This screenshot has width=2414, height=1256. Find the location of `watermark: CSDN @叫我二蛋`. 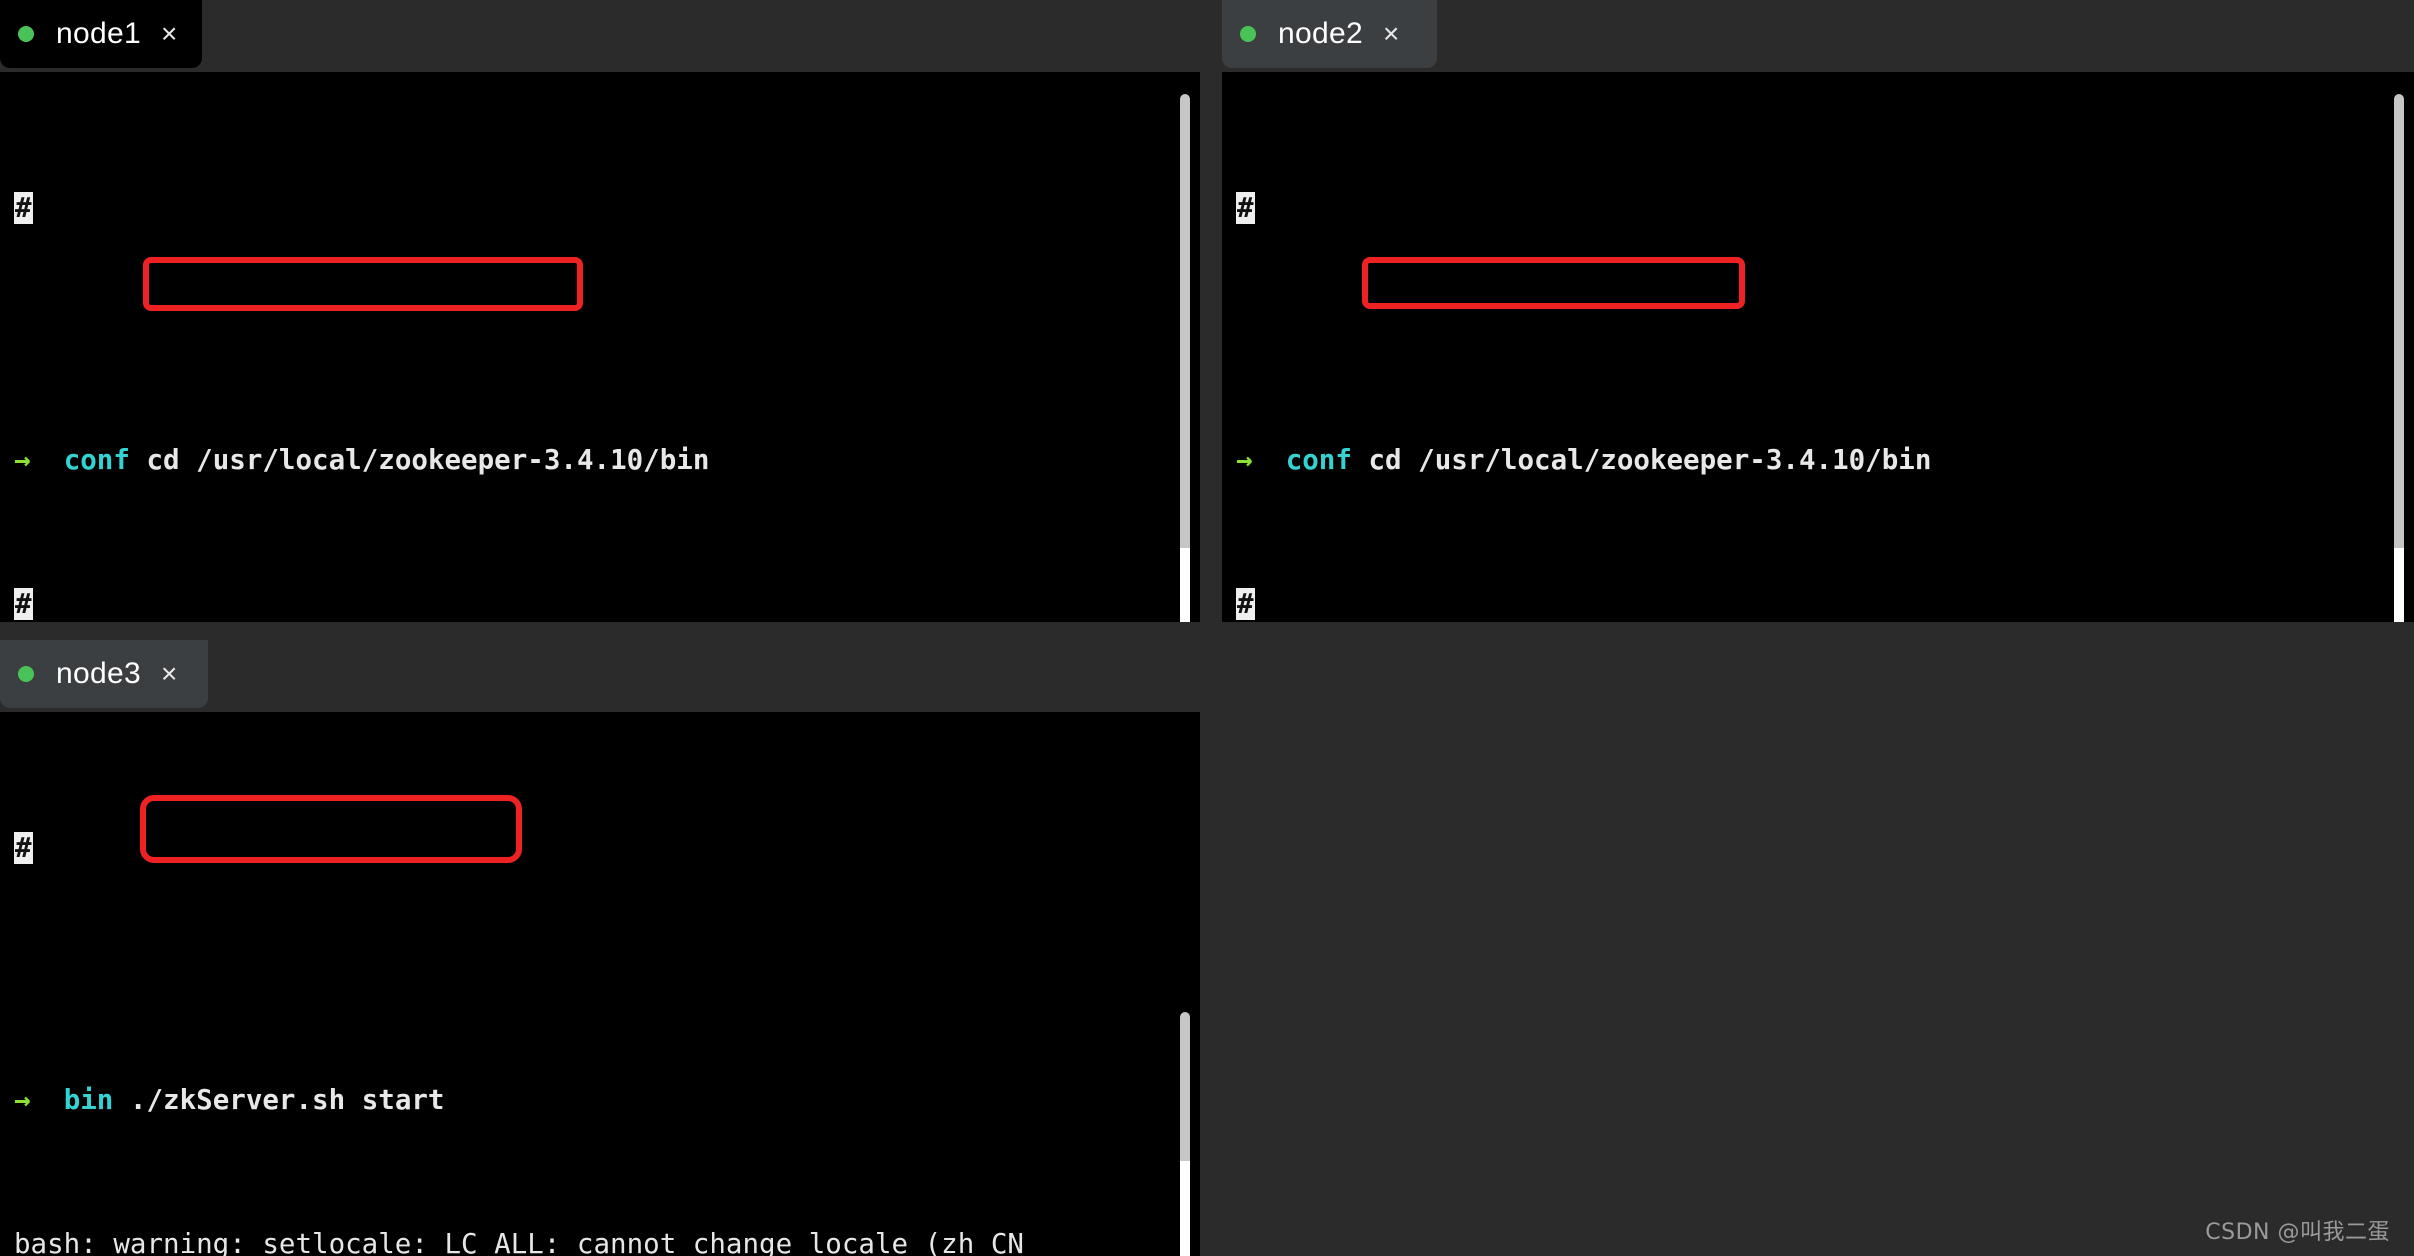

watermark: CSDN @叫我二蛋 is located at coordinates (2297, 1232).